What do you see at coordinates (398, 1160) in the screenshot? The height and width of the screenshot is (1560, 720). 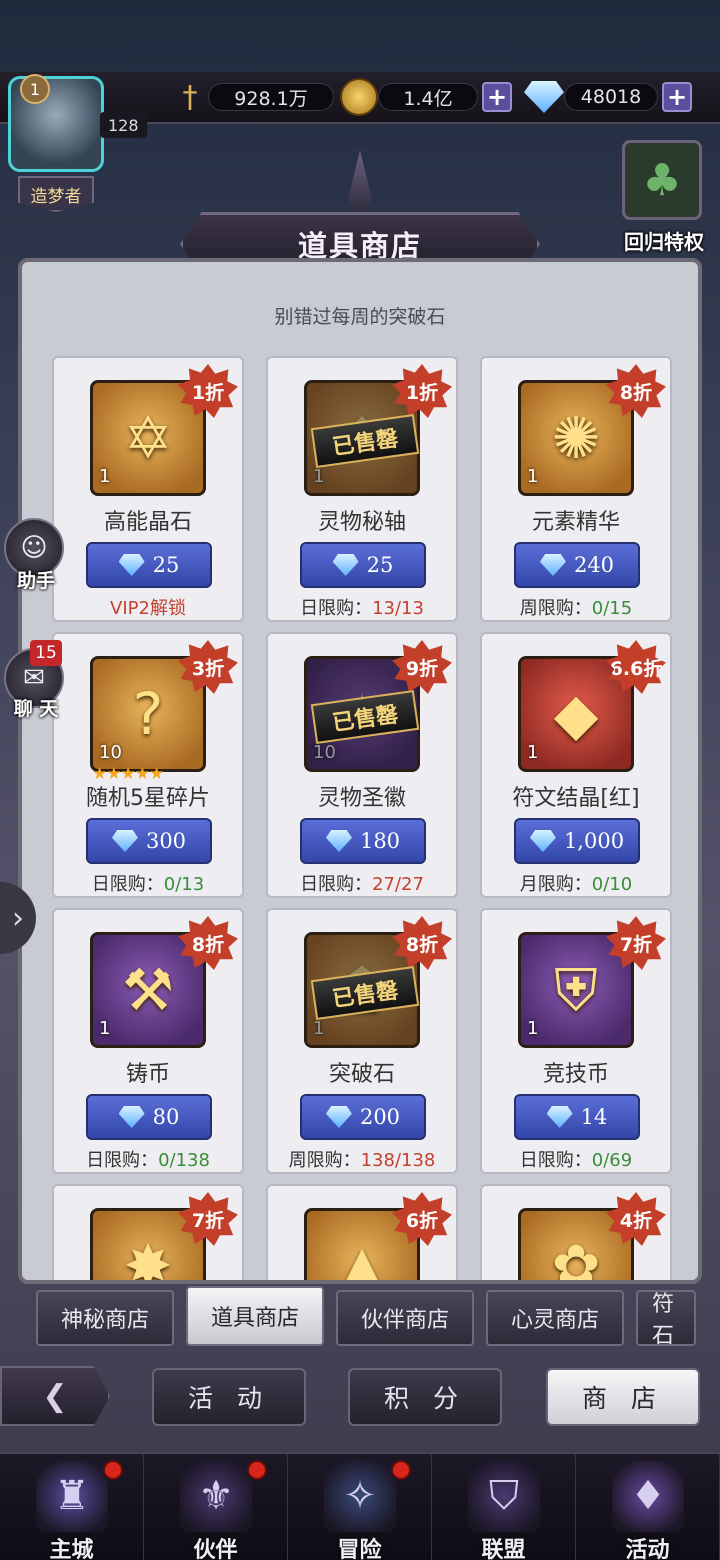 I see `limit-value: 138/138` at bounding box center [398, 1160].